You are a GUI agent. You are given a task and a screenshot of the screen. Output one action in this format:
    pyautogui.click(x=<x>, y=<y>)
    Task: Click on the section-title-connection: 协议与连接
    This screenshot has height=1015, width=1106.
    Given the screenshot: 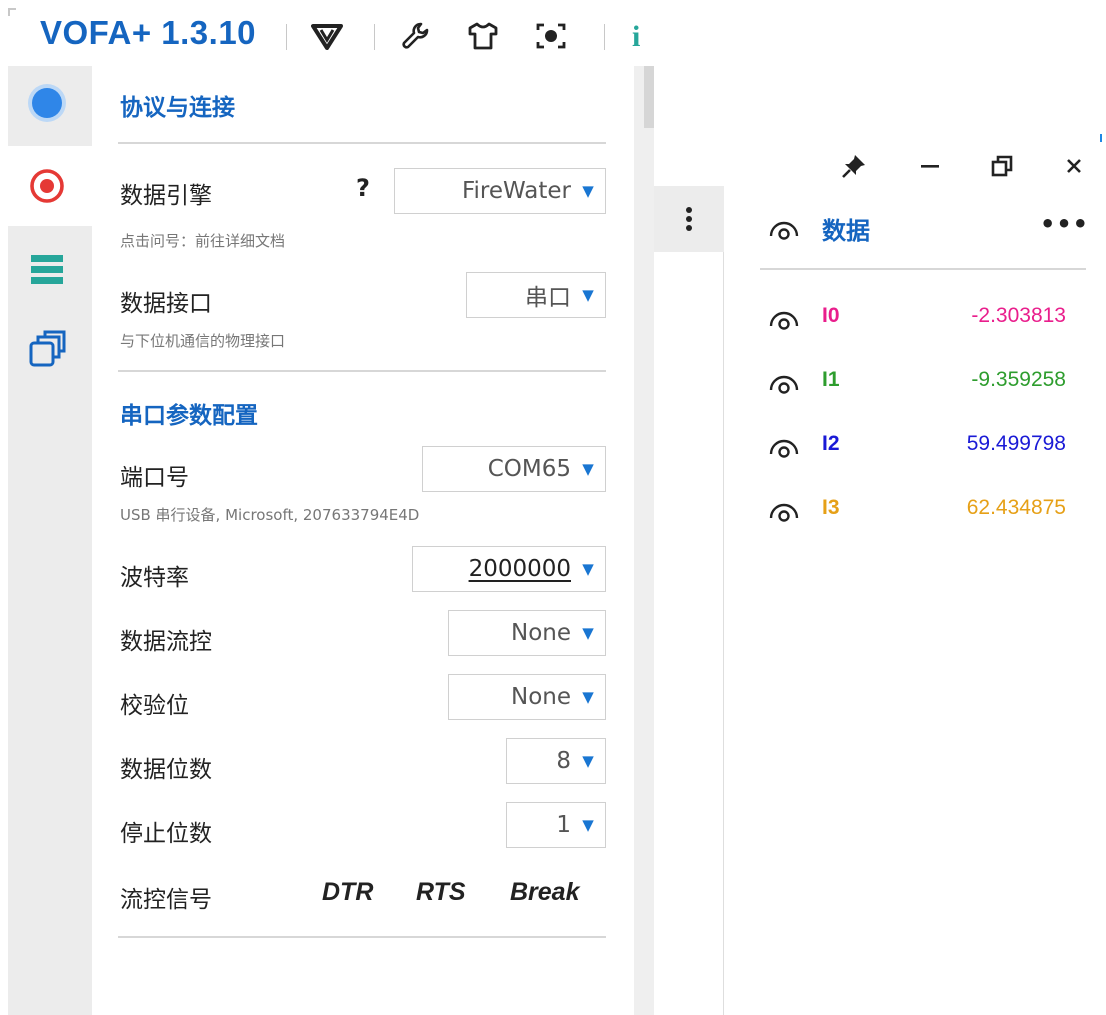 What is the action you would take?
    pyautogui.click(x=177, y=108)
    